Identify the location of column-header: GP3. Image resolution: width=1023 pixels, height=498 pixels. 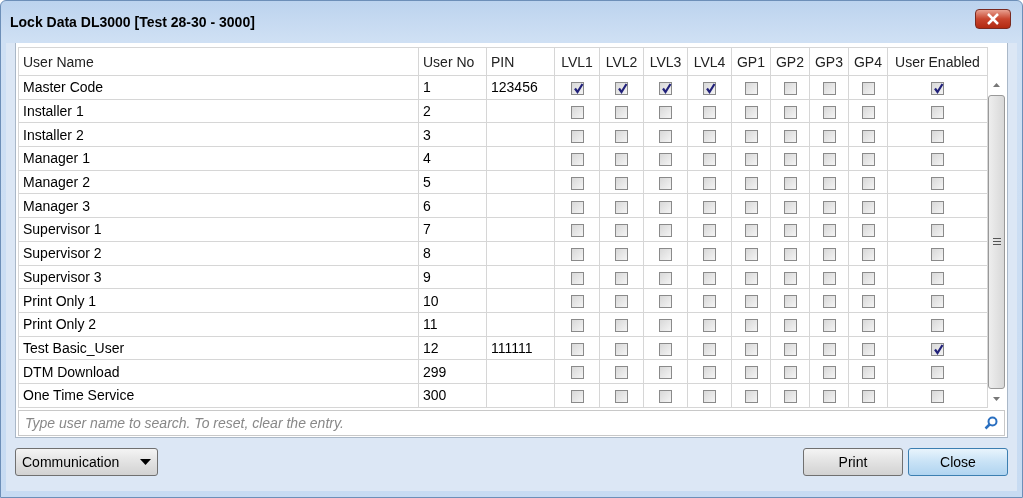
(829, 61).